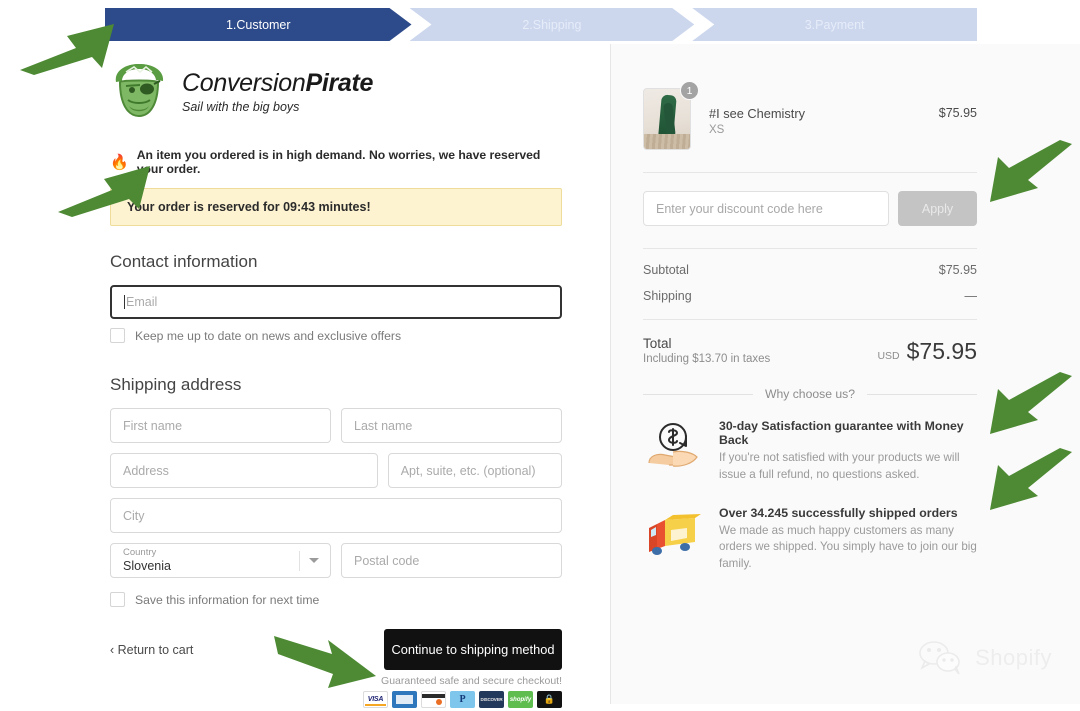 This screenshot has width=1080, height=711. What do you see at coordinates (383, 425) in the screenshot?
I see `last-name-placeholder: Last name` at bounding box center [383, 425].